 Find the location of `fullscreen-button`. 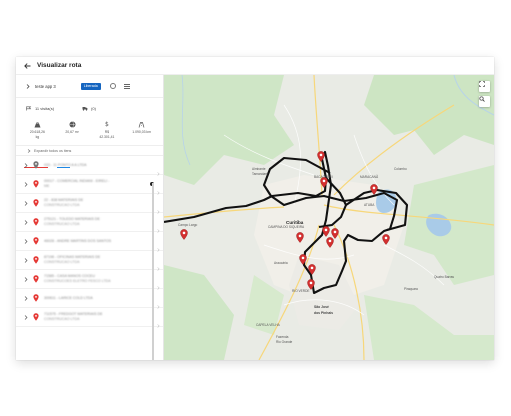

fullscreen-button is located at coordinates (484, 86).